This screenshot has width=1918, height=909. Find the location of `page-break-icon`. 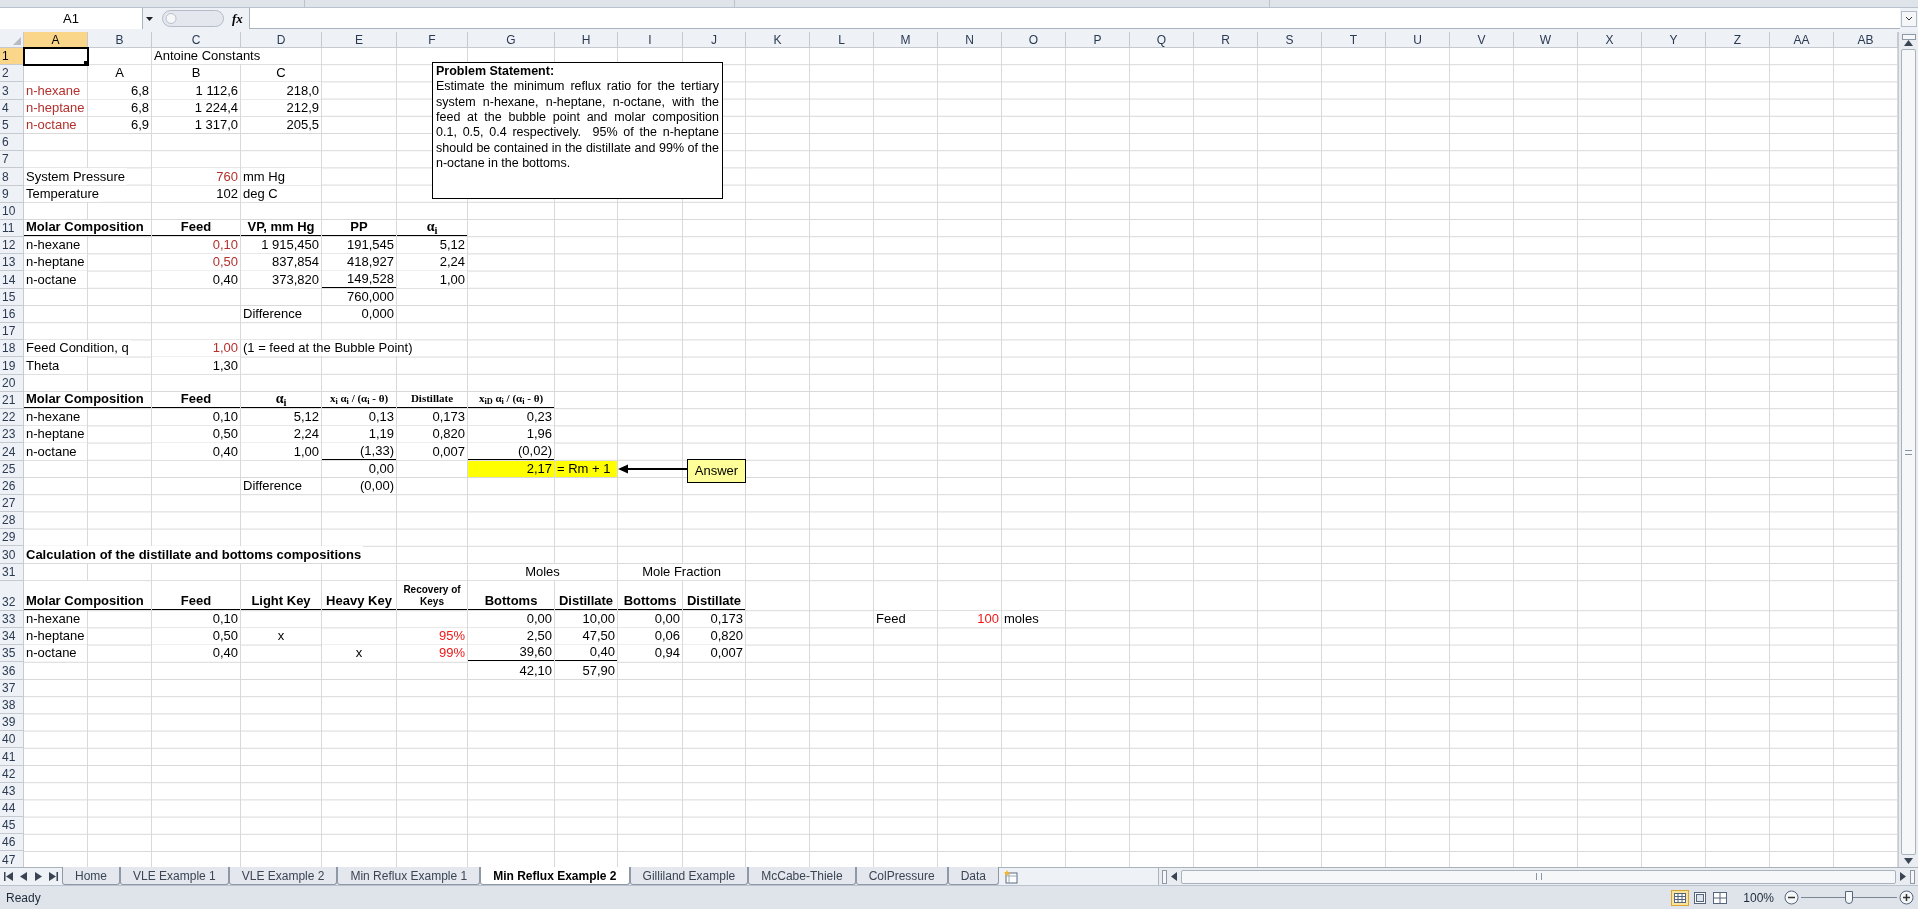

page-break-icon is located at coordinates (1720, 897).